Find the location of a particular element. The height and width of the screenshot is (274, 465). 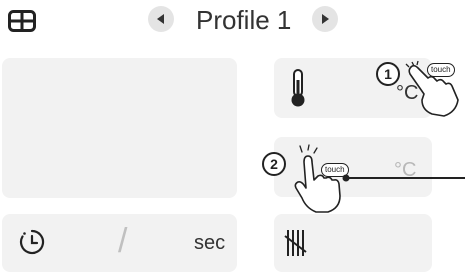

next-profile-button is located at coordinates (325, 19).